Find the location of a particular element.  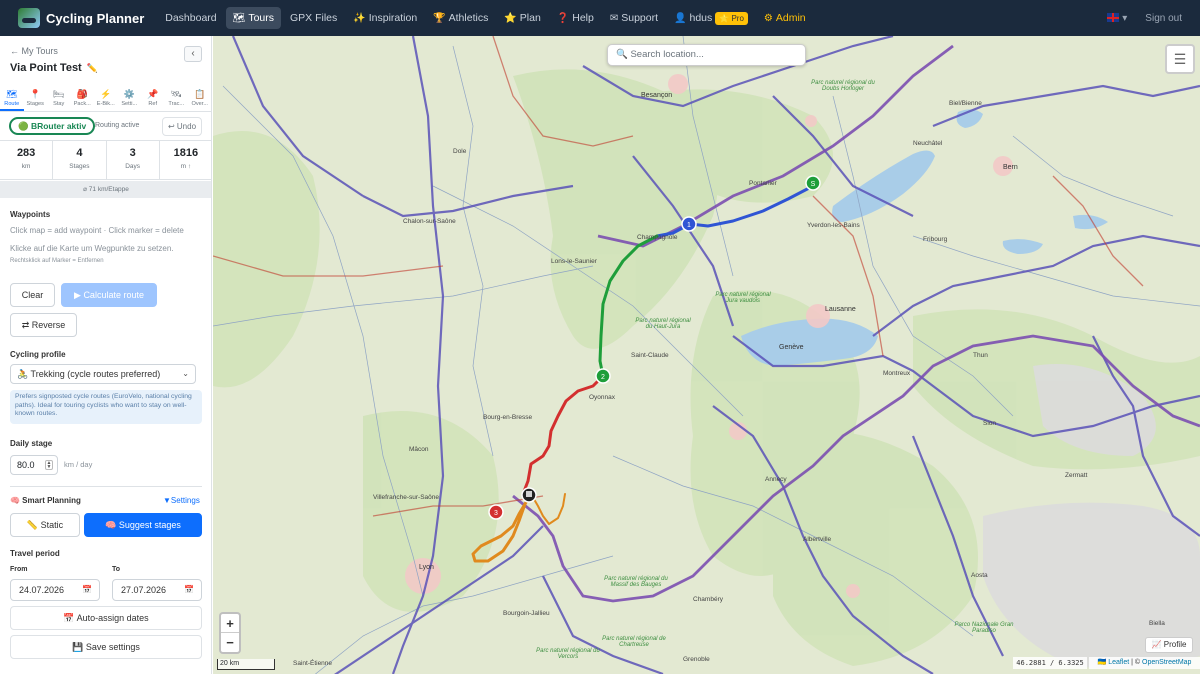

map-place-label: Champagnole is located at coordinates (657, 237).